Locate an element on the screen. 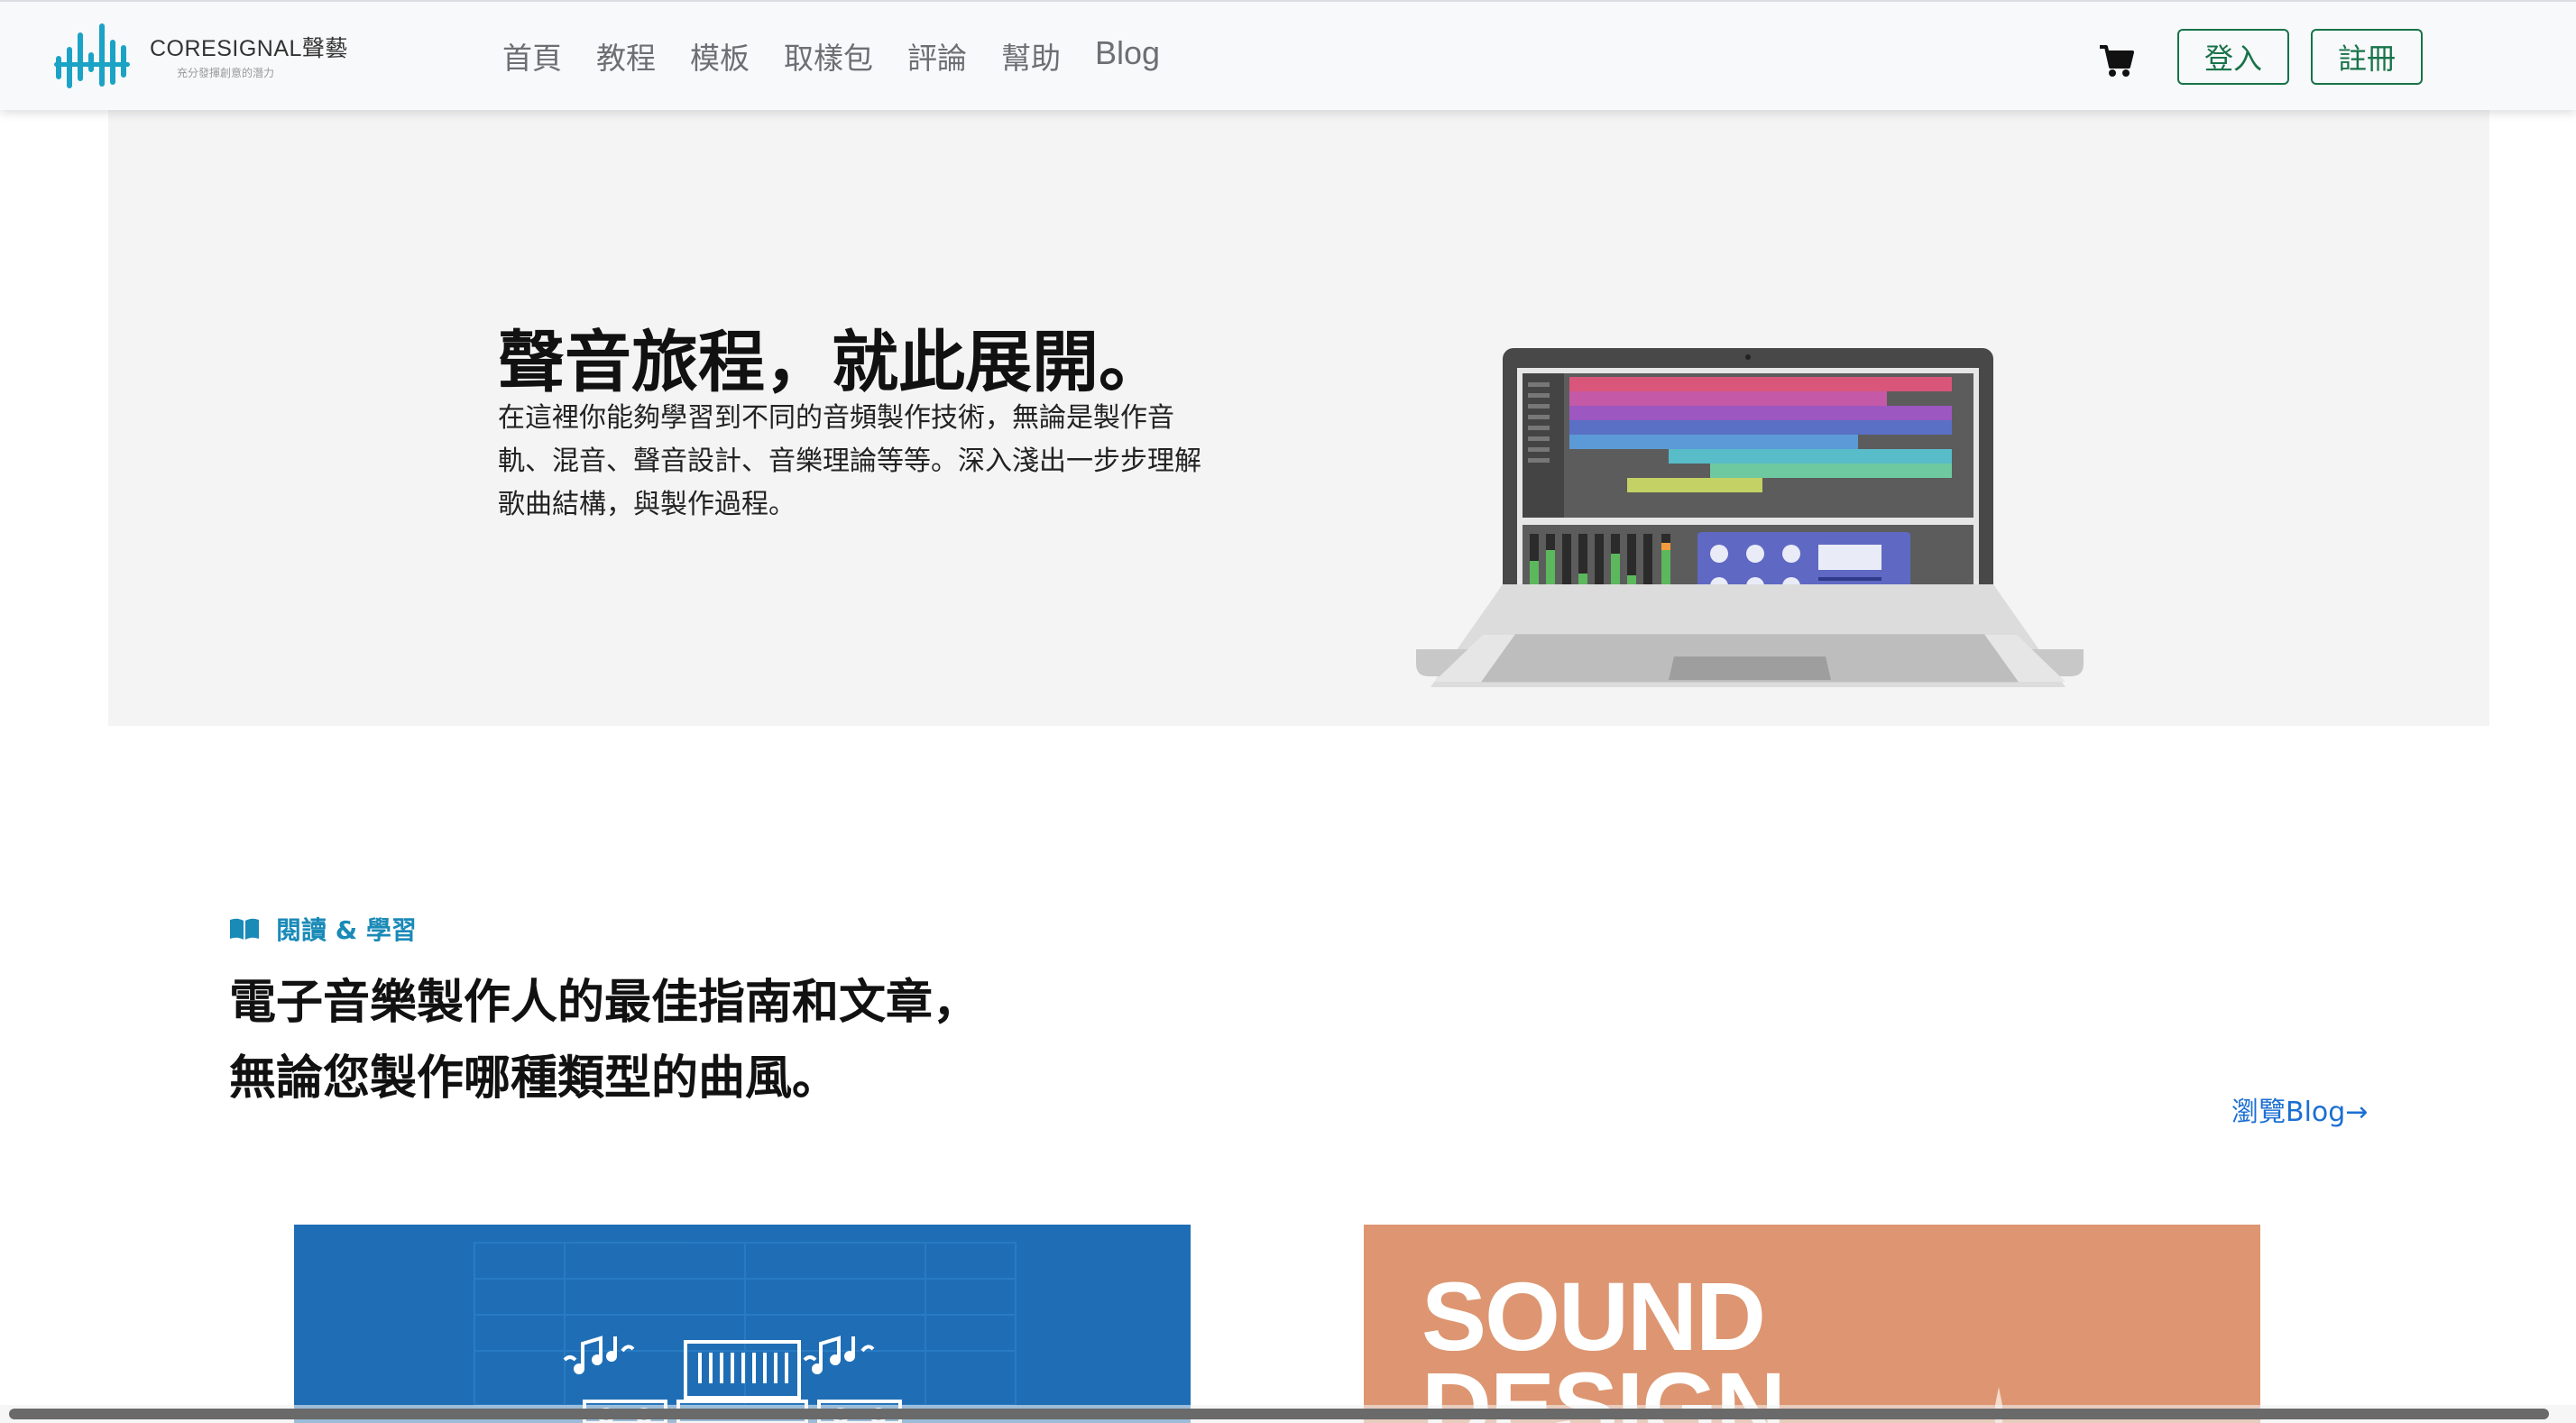 The height and width of the screenshot is (1423, 2576). horizontal-scrollbar is located at coordinates (1288, 1414).